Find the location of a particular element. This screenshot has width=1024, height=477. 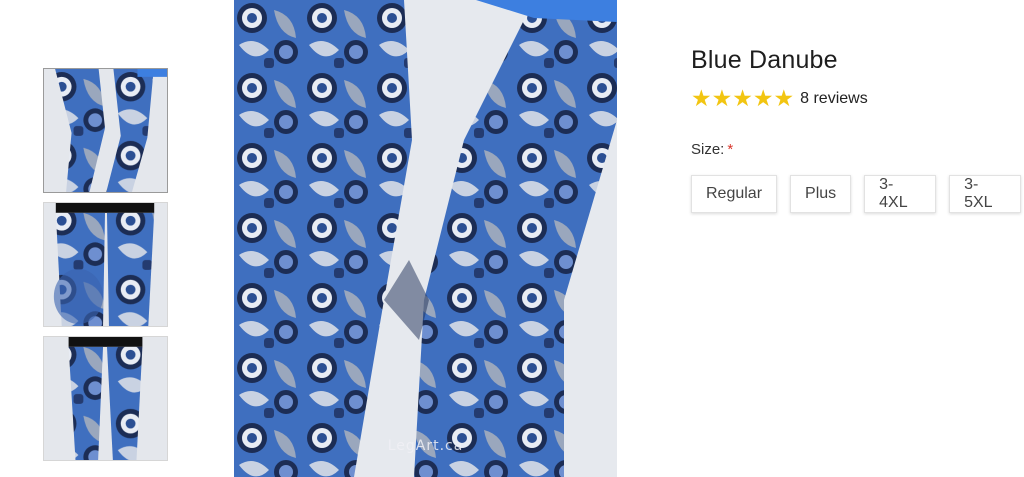

product-title: Blue Danube is located at coordinates (764, 60).